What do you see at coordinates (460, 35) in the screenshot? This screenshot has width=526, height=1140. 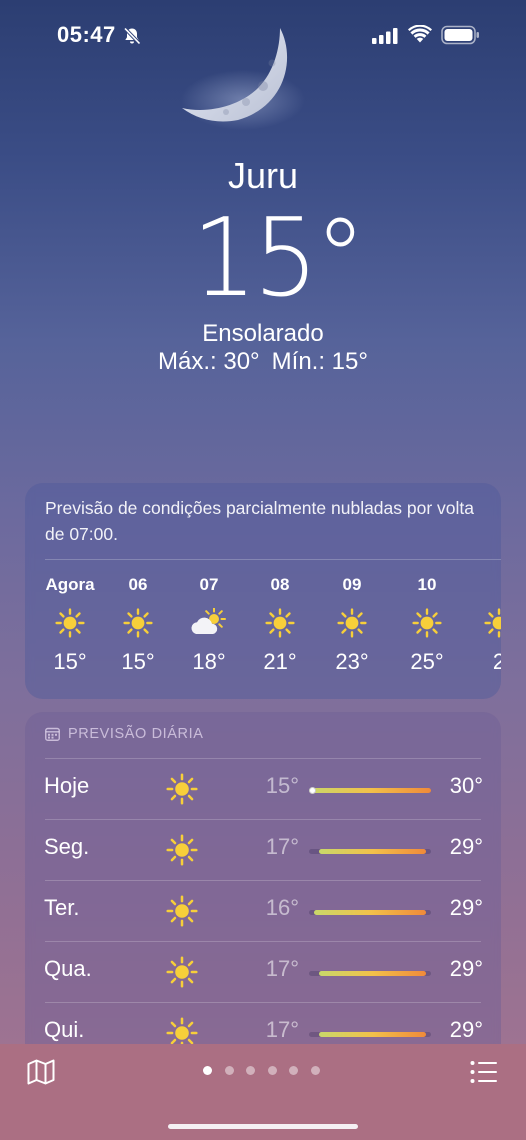 I see `battery-icon` at bounding box center [460, 35].